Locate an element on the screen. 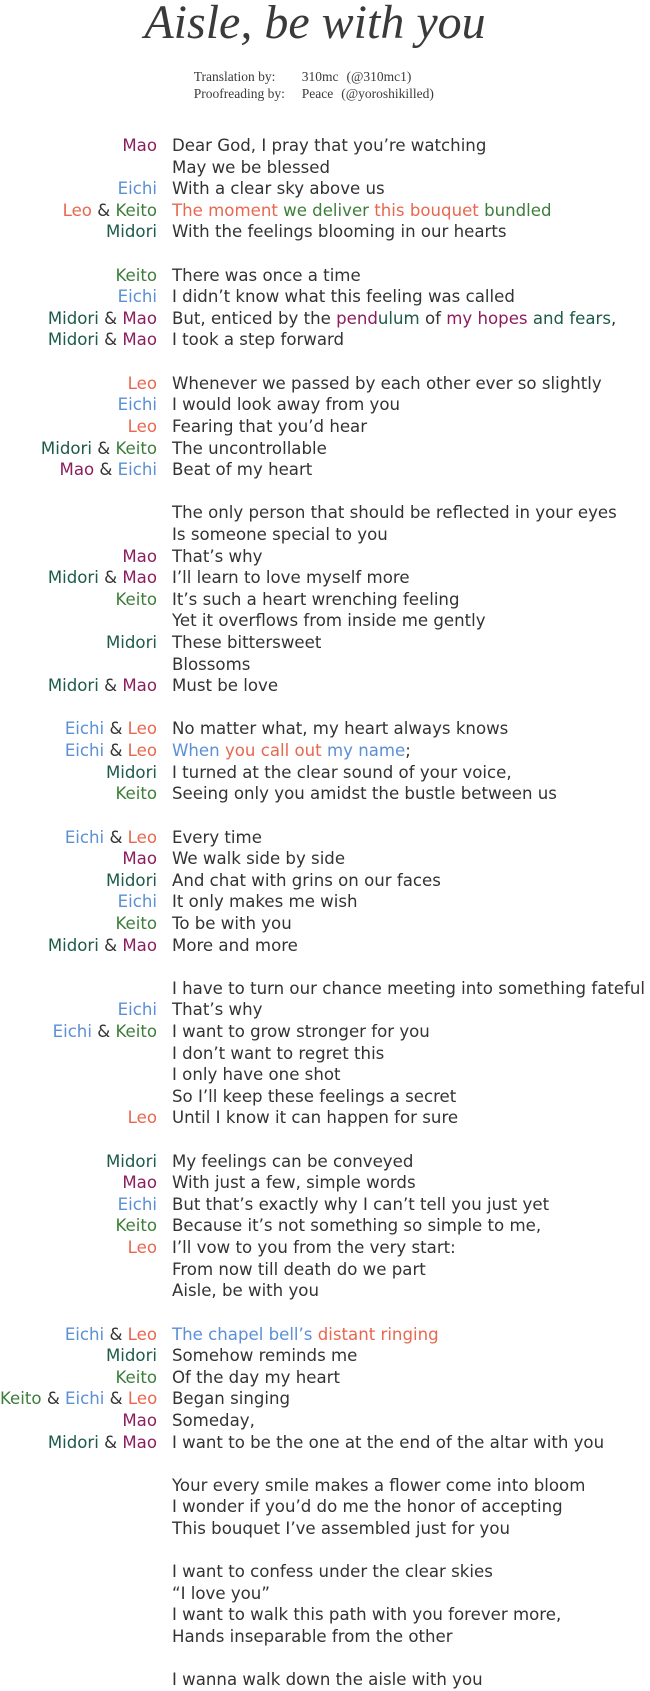  lyric-text: And chat with grins on our faces is located at coordinates (306, 881).